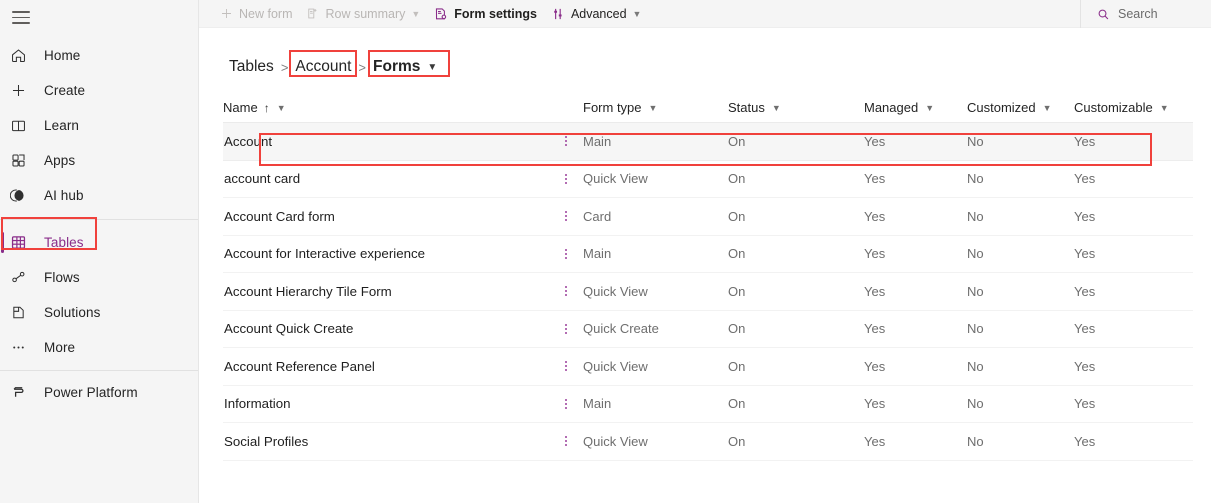 The width and height of the screenshot is (1211, 503). Describe the element at coordinates (708, 404) in the screenshot. I see `table-row: Information Main On Yes No Yes` at that location.